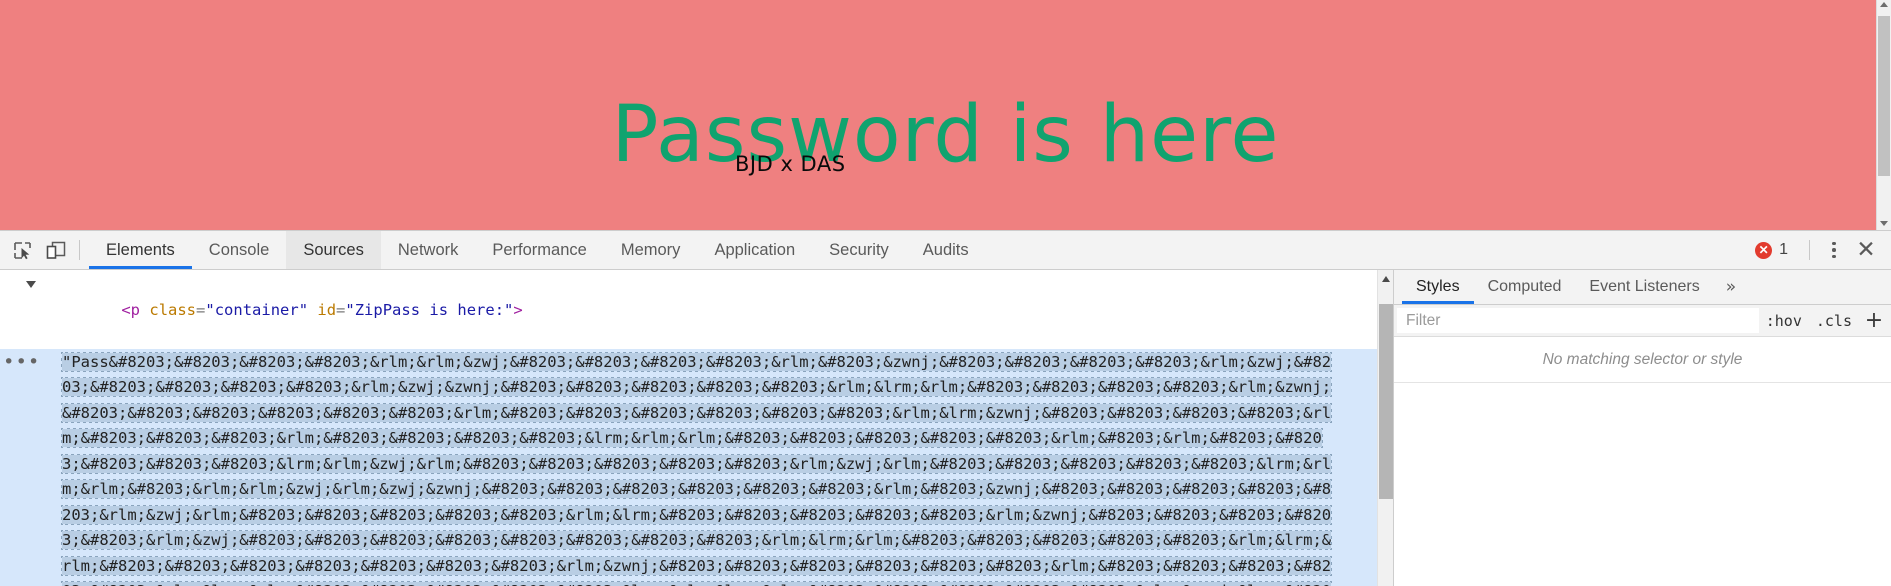 The width and height of the screenshot is (1891, 586). I want to click on tab-security: Security, so click(859, 250).